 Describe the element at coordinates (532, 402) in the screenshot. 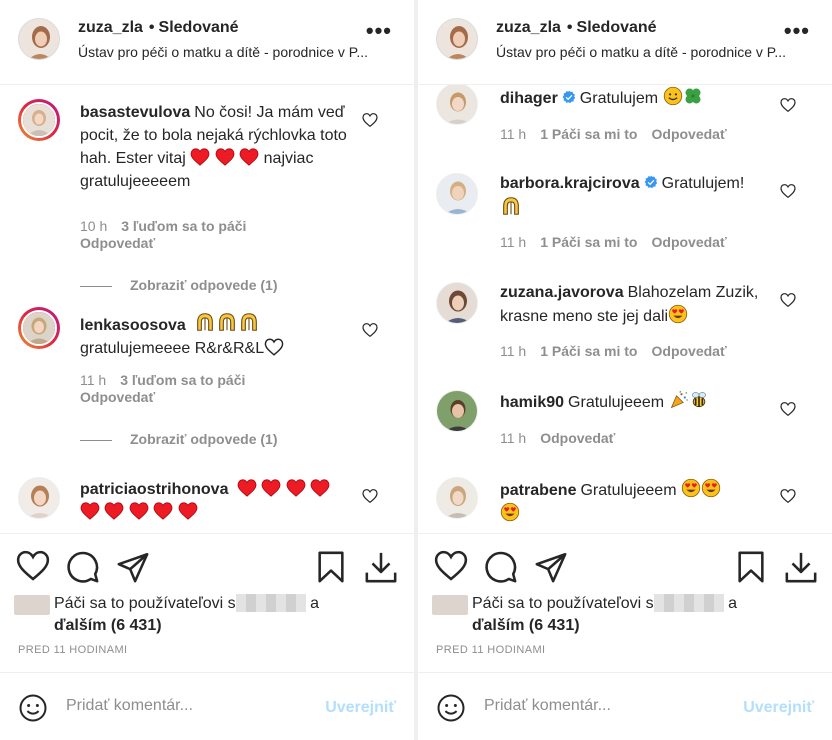

I see `comment-username: hamik90` at that location.